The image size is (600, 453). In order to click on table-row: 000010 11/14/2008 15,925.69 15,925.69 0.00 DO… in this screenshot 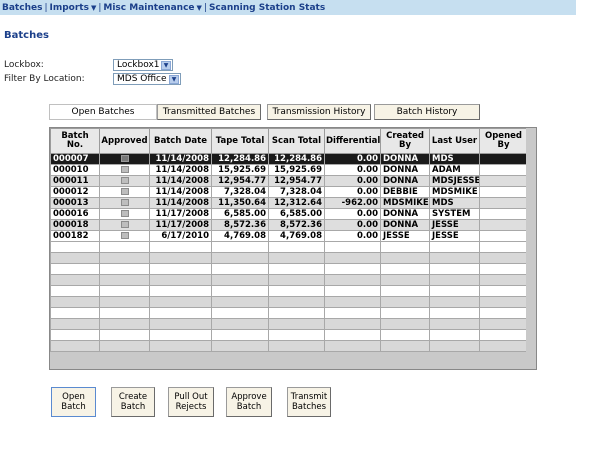, I will do `click(289, 170)`.